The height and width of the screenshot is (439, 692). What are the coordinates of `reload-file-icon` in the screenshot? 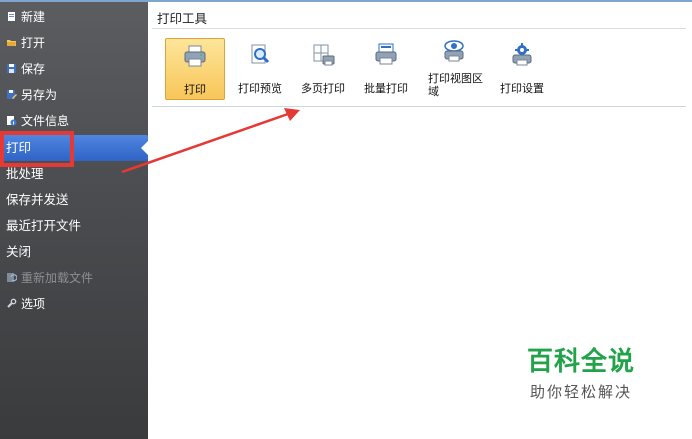 It's located at (12, 274).